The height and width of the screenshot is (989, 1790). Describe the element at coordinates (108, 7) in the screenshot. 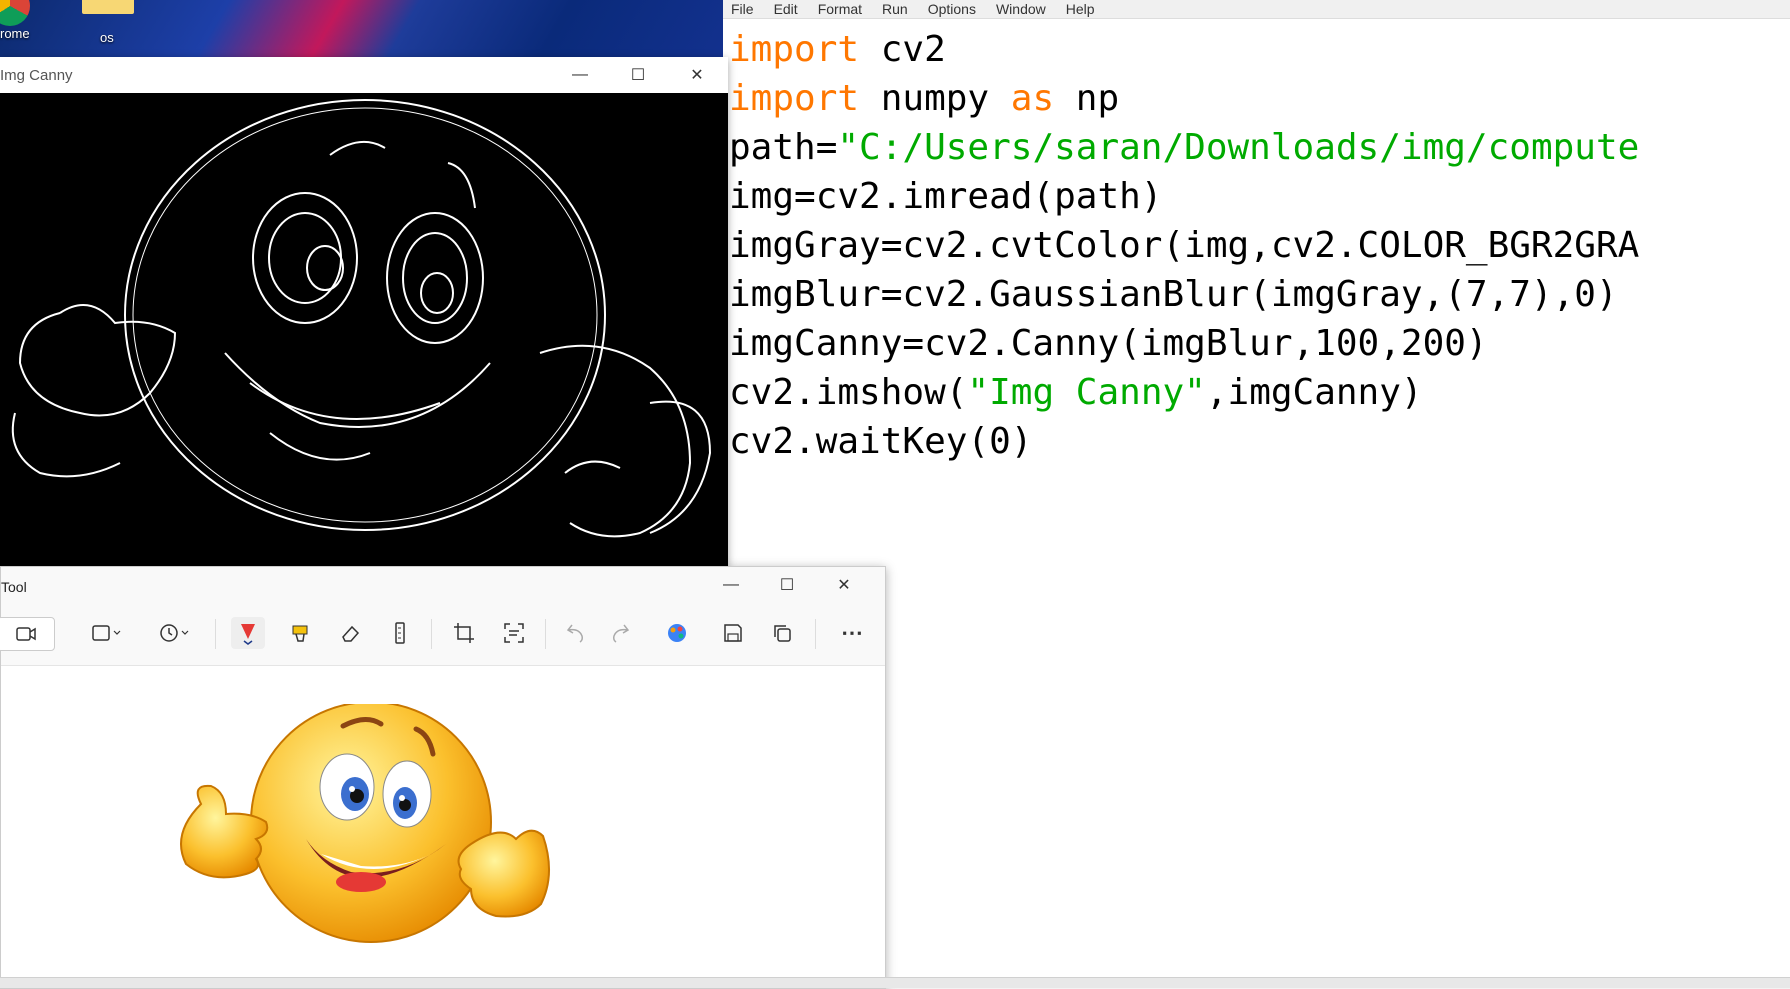

I see `folder-icon` at that location.